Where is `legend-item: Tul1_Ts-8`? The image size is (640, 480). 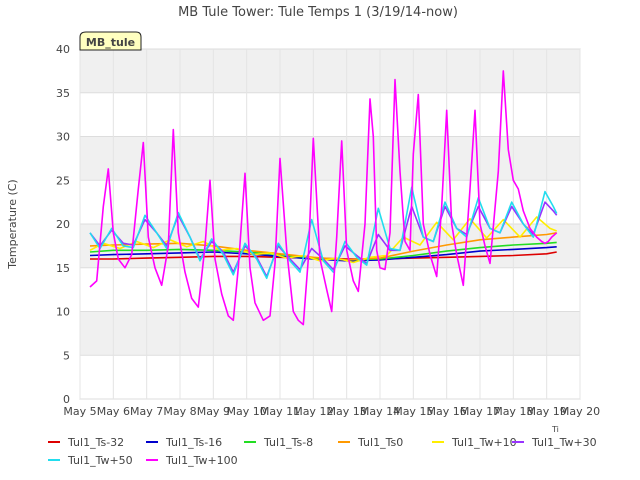 legend-item: Tul1_Ts-8 is located at coordinates (278, 442).